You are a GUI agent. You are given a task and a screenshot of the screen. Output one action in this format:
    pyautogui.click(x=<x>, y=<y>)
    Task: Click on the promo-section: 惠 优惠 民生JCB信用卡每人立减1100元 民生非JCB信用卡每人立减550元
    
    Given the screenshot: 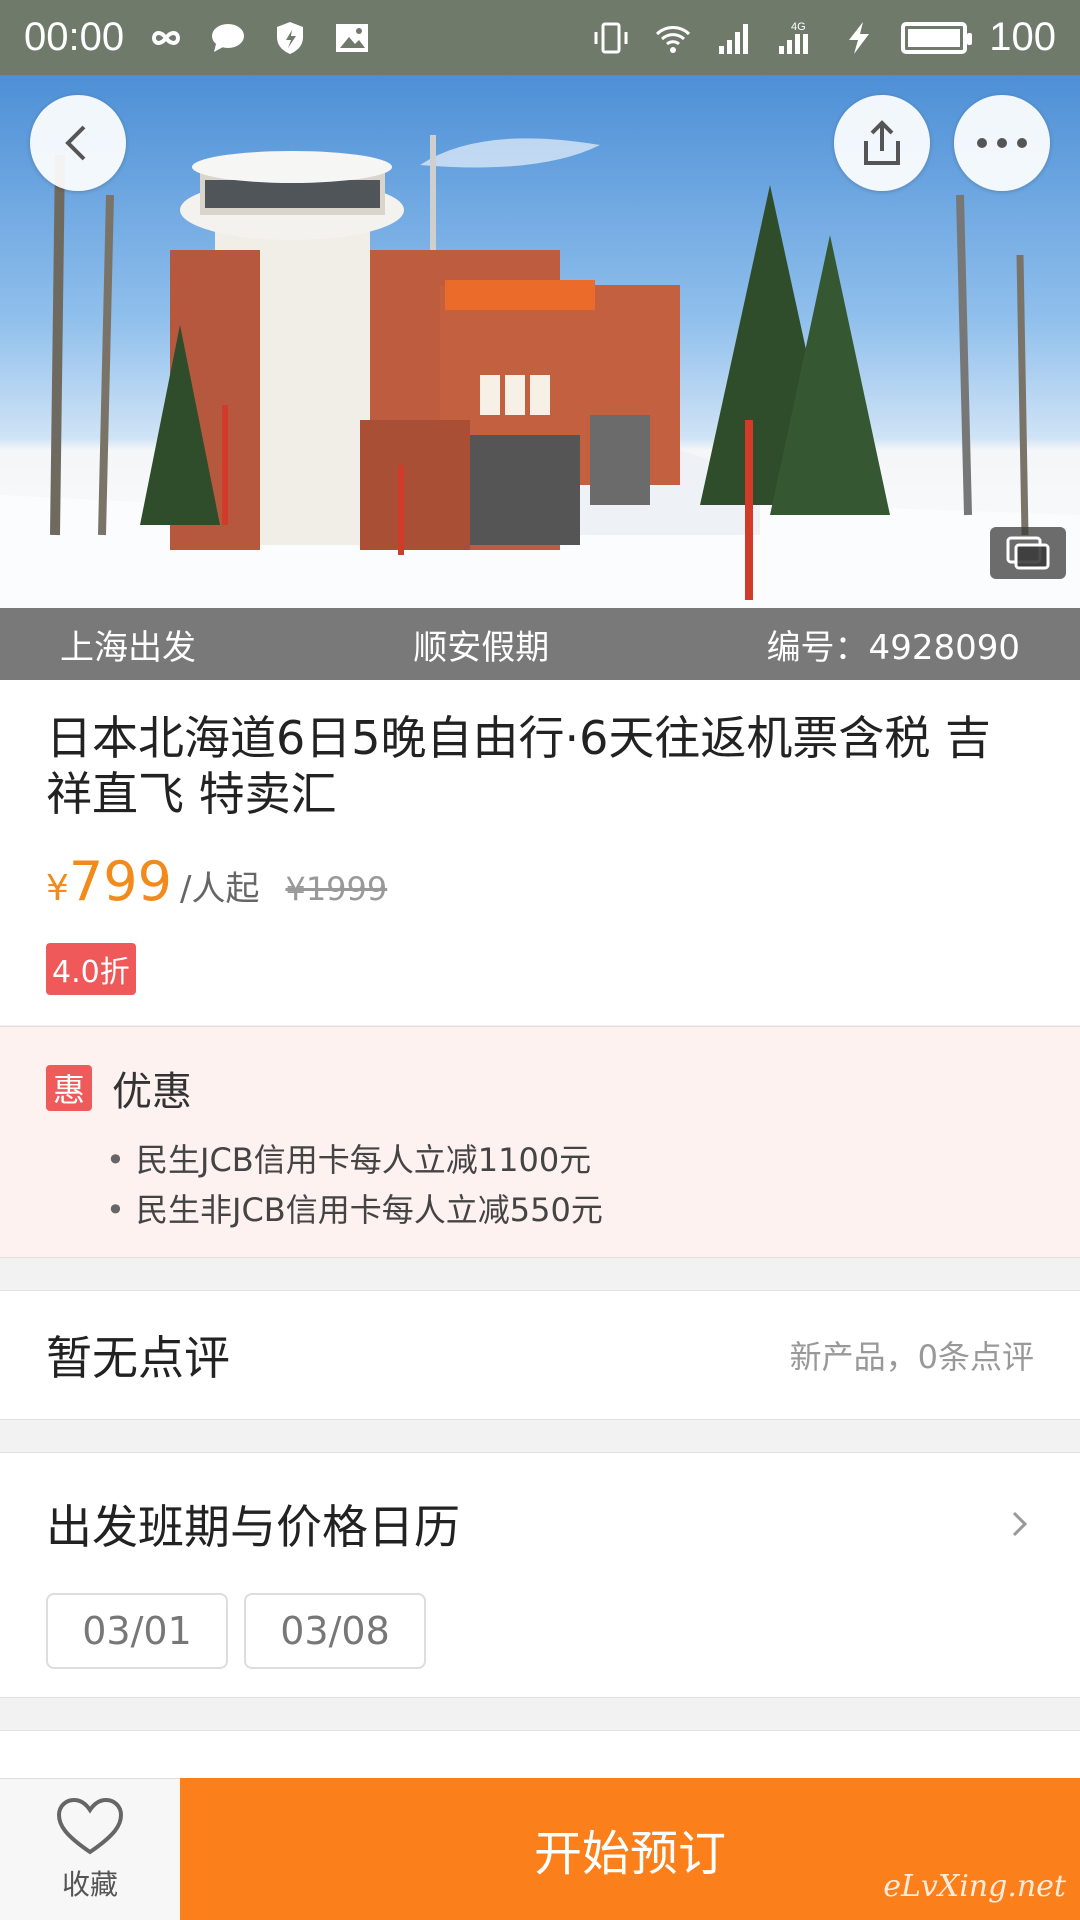 What is the action you would take?
    pyautogui.click(x=540, y=1142)
    